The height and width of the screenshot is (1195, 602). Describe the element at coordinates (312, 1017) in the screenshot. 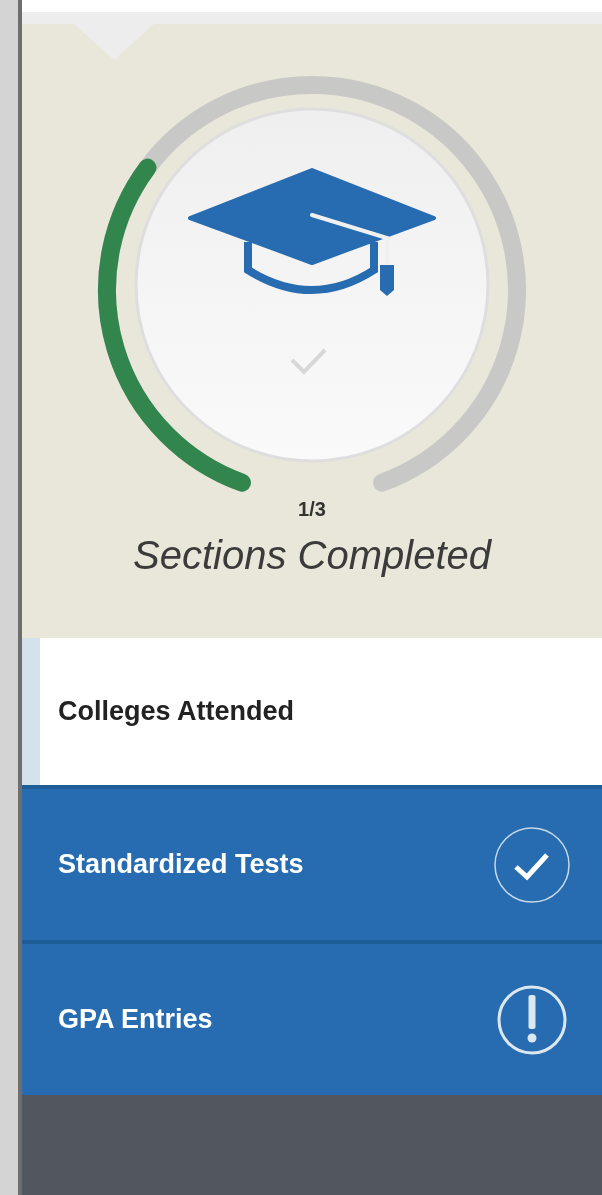

I see `section-tab: GPA Entries` at that location.